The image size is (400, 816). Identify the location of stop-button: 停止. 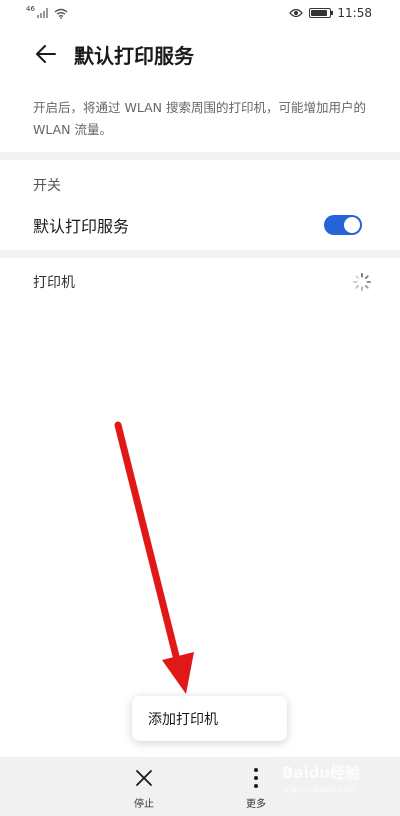
(144, 787).